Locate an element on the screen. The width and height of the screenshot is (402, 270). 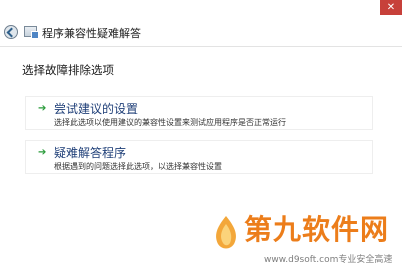
option-title: 尝试建议的设置 is located at coordinates (96, 109).